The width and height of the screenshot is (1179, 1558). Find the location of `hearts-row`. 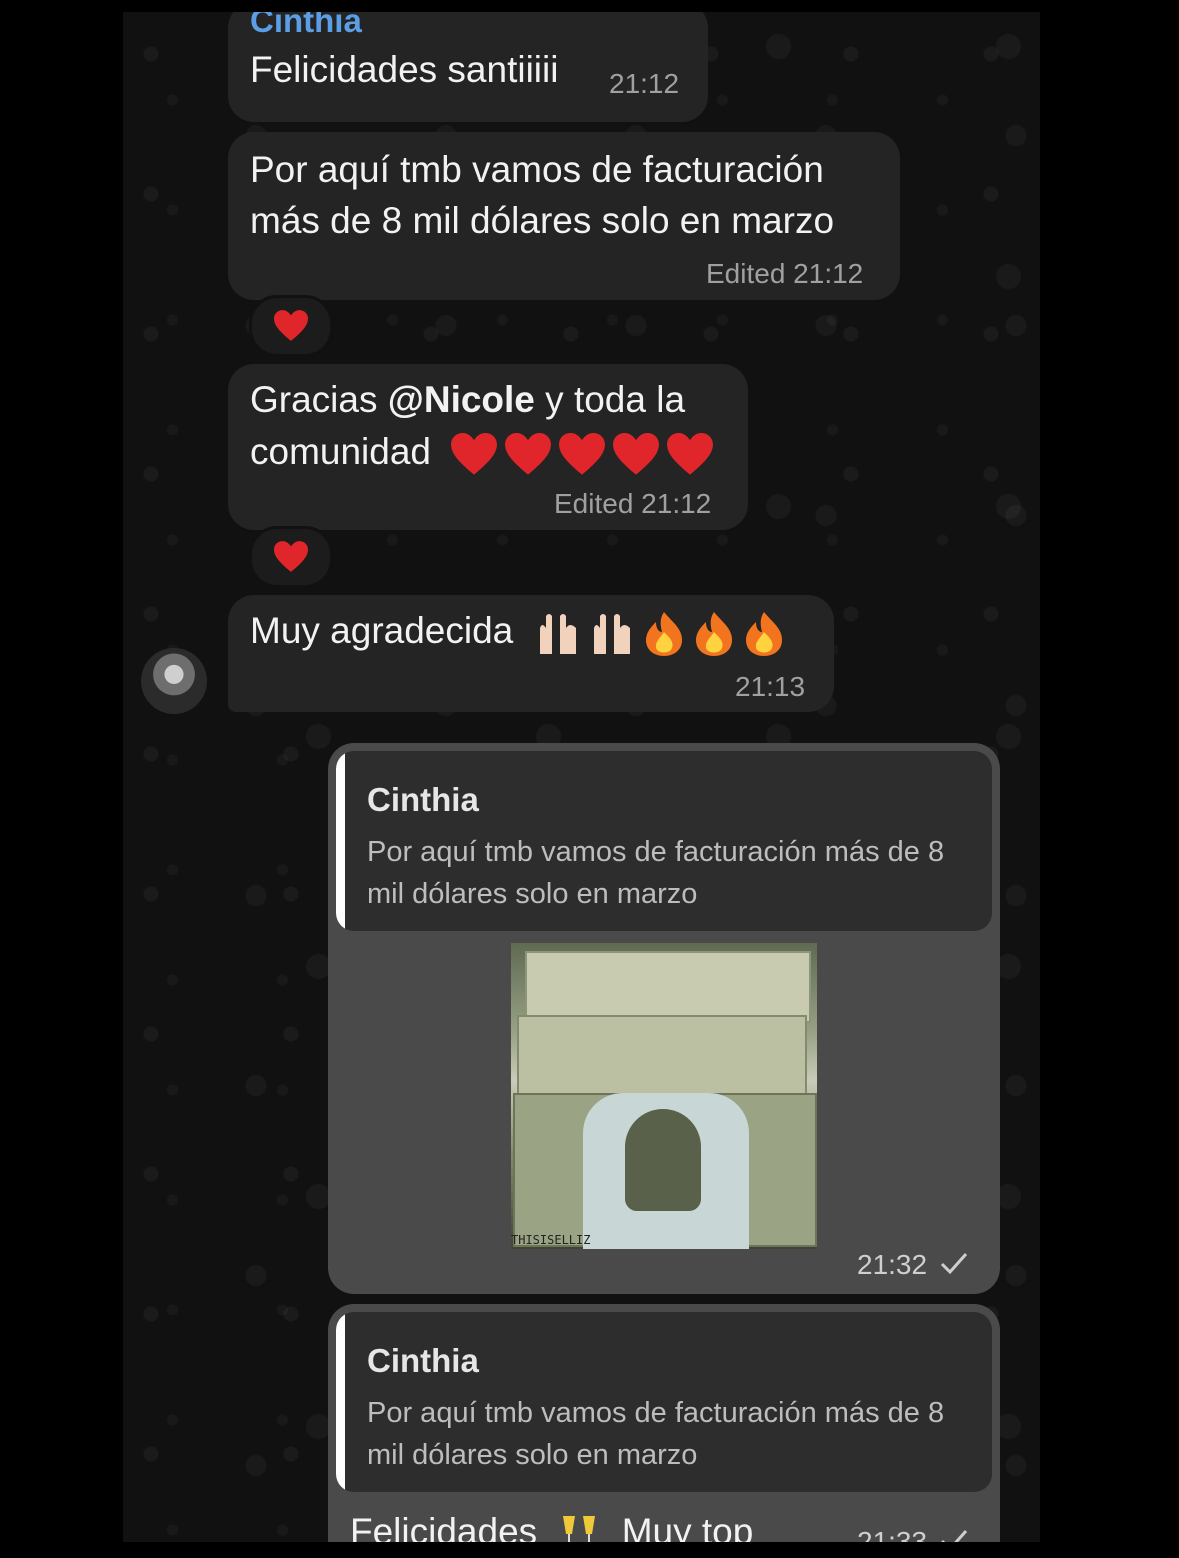

hearts-row is located at coordinates (582, 454).